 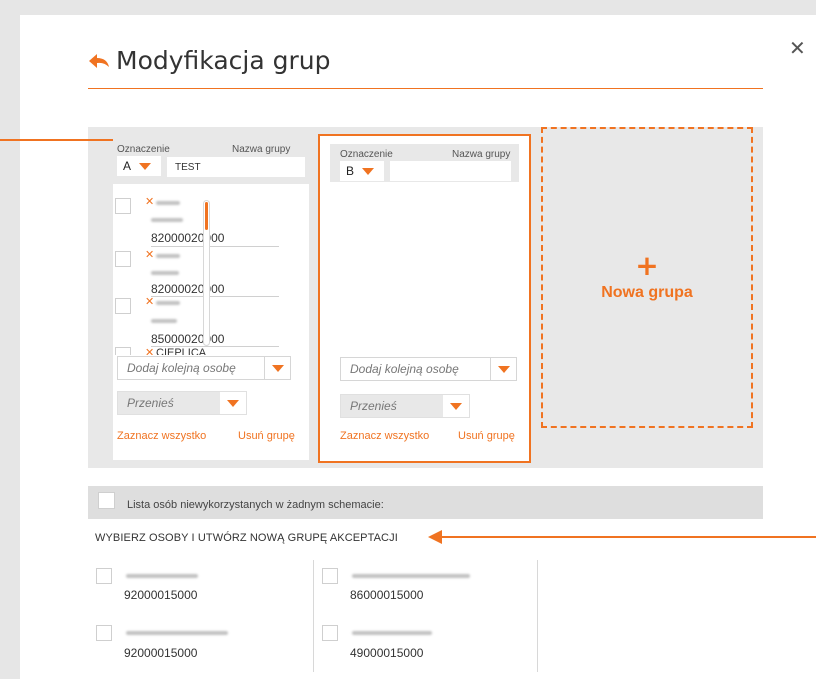 I want to click on designation-value: B, so click(x=350, y=171).